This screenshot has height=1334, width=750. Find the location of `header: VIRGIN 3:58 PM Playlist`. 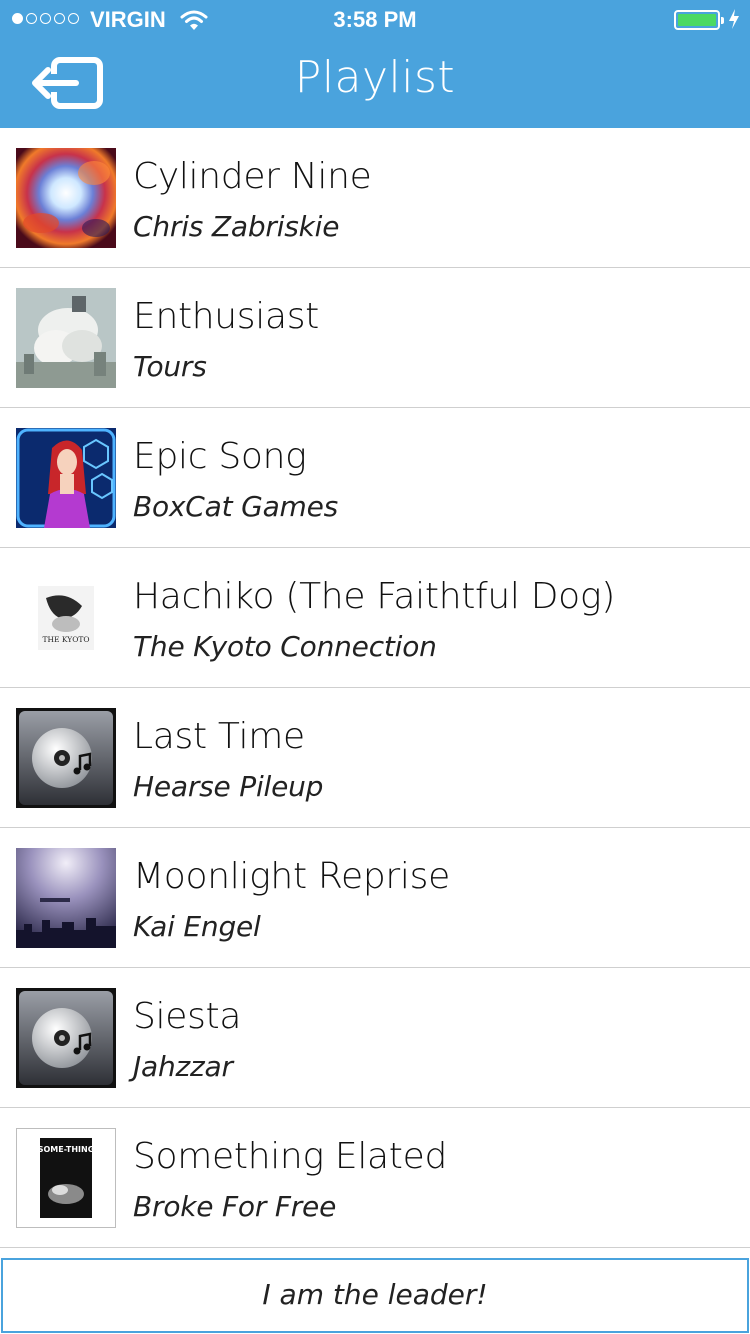

header: VIRGIN 3:58 PM Playlist is located at coordinates (375, 64).